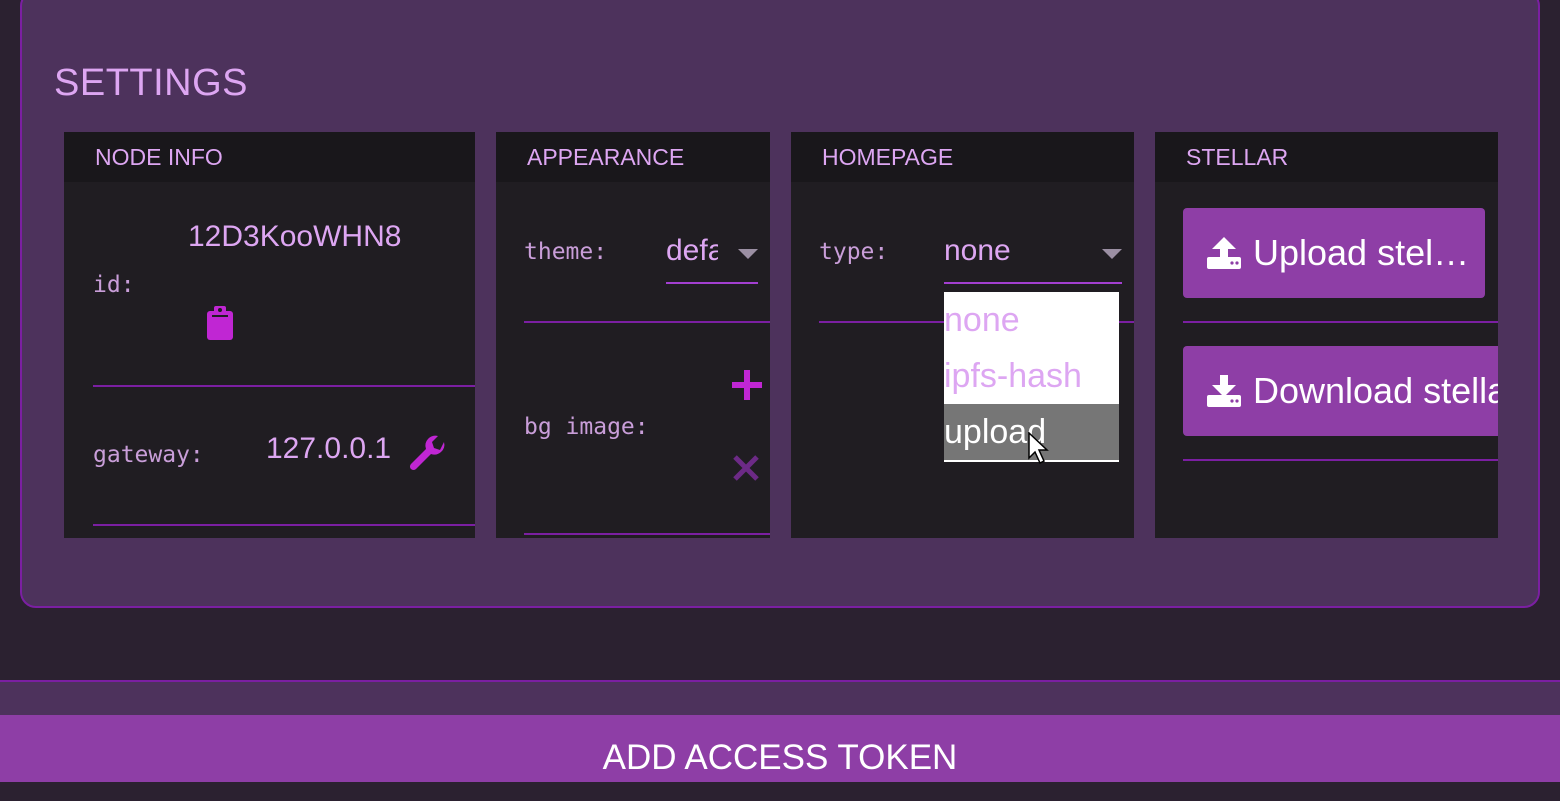 The image size is (1560, 801). I want to click on type-label: type:, so click(854, 252).